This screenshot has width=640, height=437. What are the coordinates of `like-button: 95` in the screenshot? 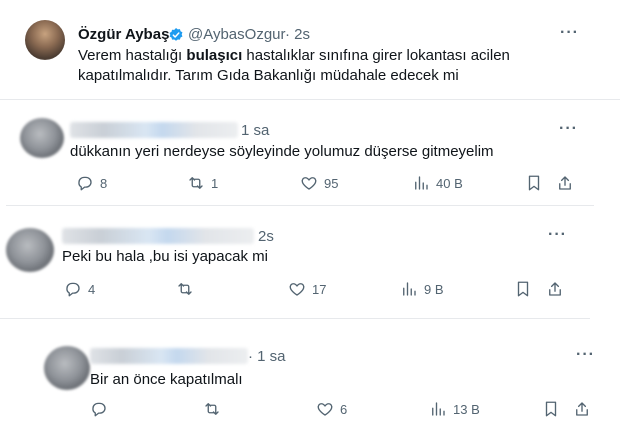 It's located at (319, 183).